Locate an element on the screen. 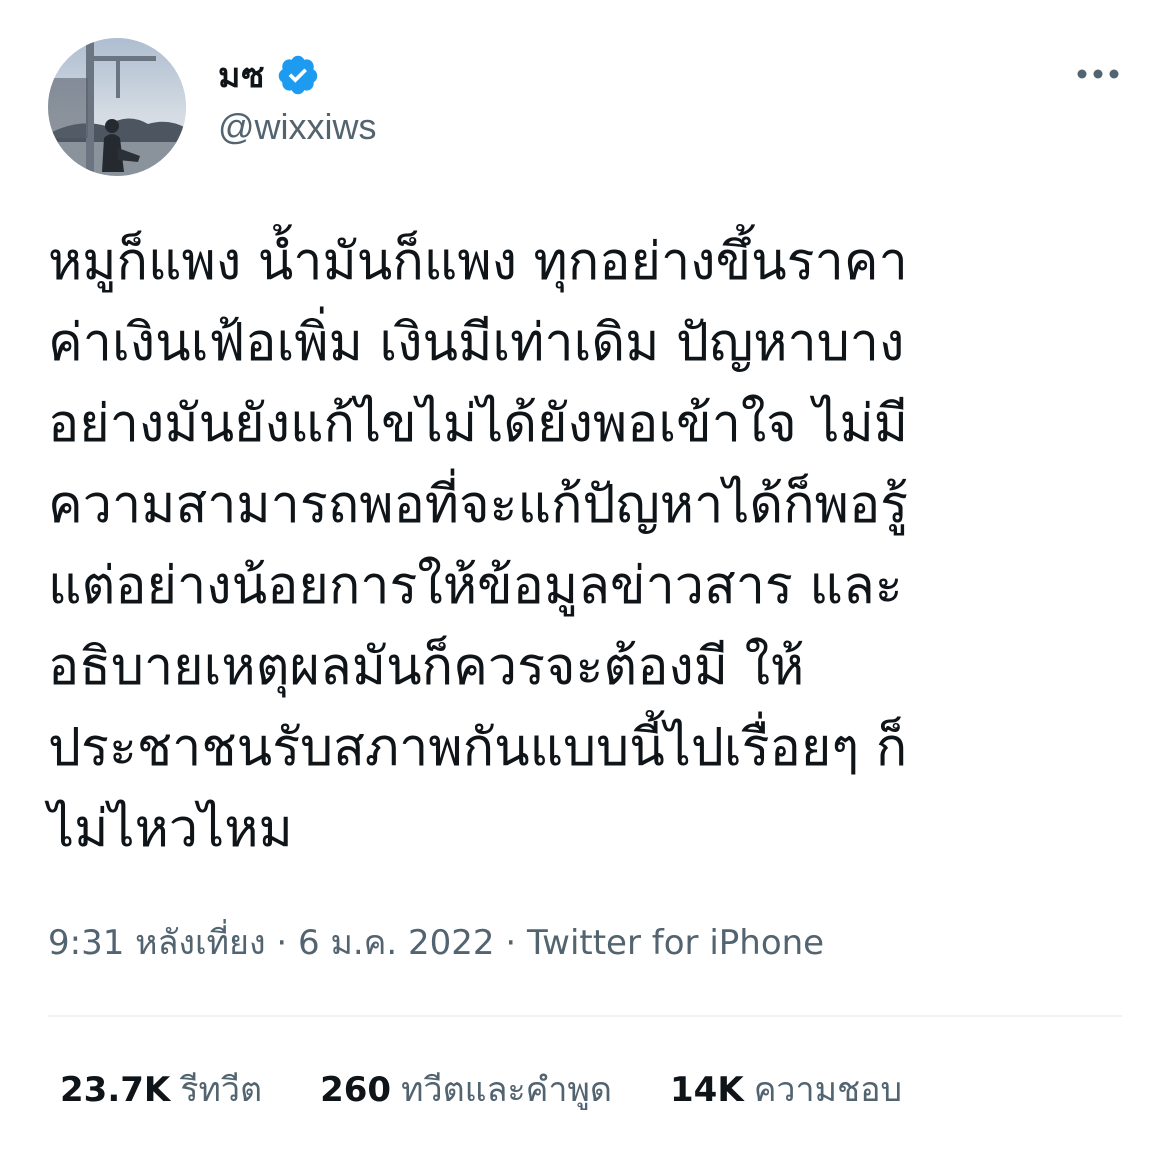  retweets-label: รีทวีต is located at coordinates (221, 1090).